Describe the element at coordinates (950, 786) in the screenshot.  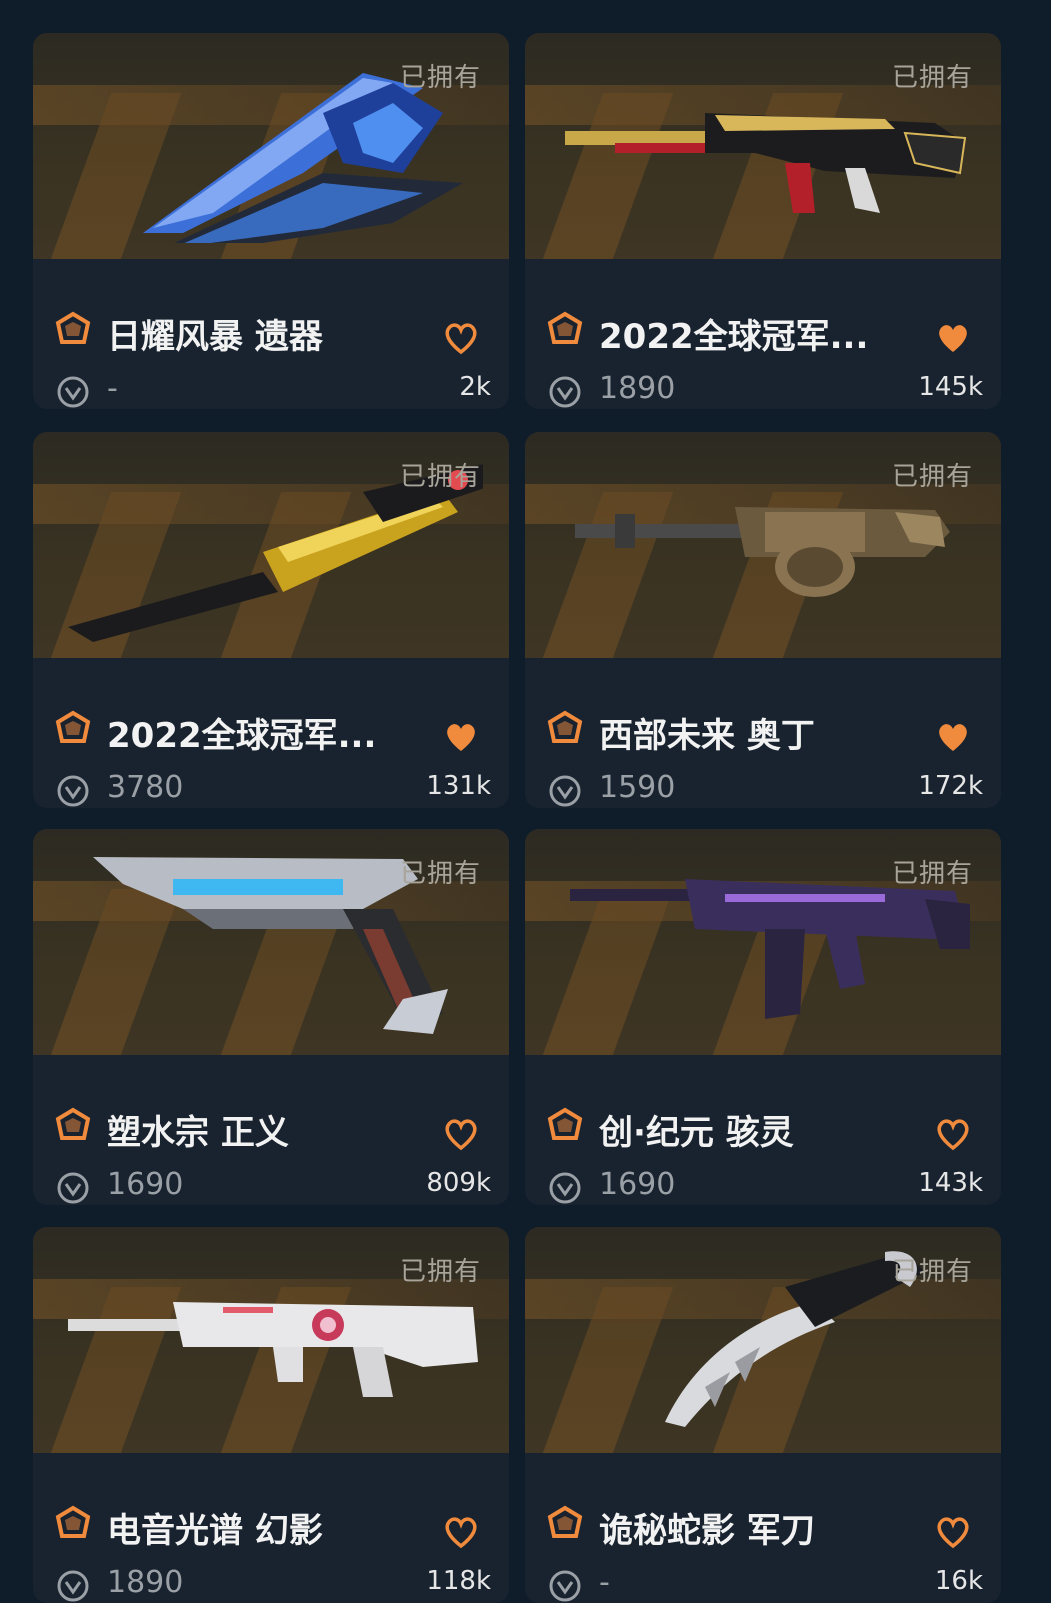
I see `like-count: 172k` at that location.